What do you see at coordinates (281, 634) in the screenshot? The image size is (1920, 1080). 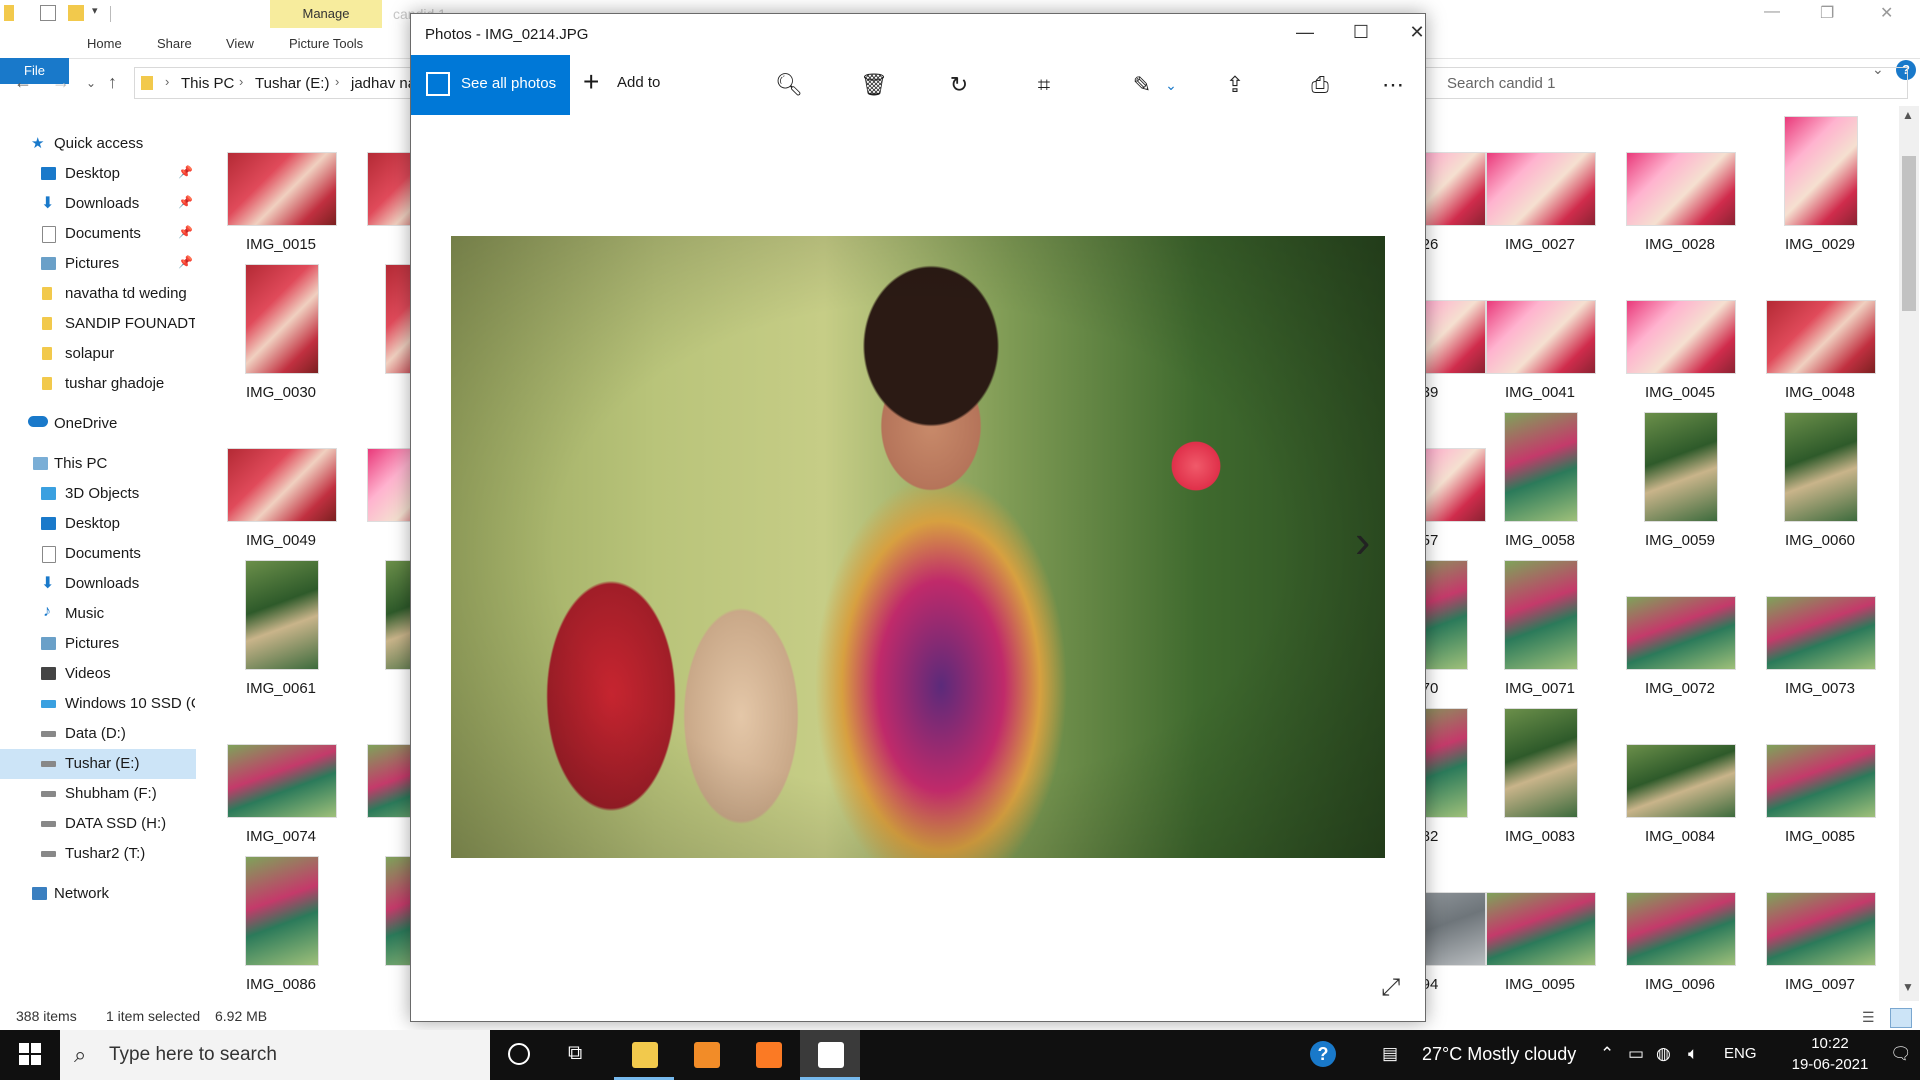 I see `file-thumbnail: IMG_0061` at bounding box center [281, 634].